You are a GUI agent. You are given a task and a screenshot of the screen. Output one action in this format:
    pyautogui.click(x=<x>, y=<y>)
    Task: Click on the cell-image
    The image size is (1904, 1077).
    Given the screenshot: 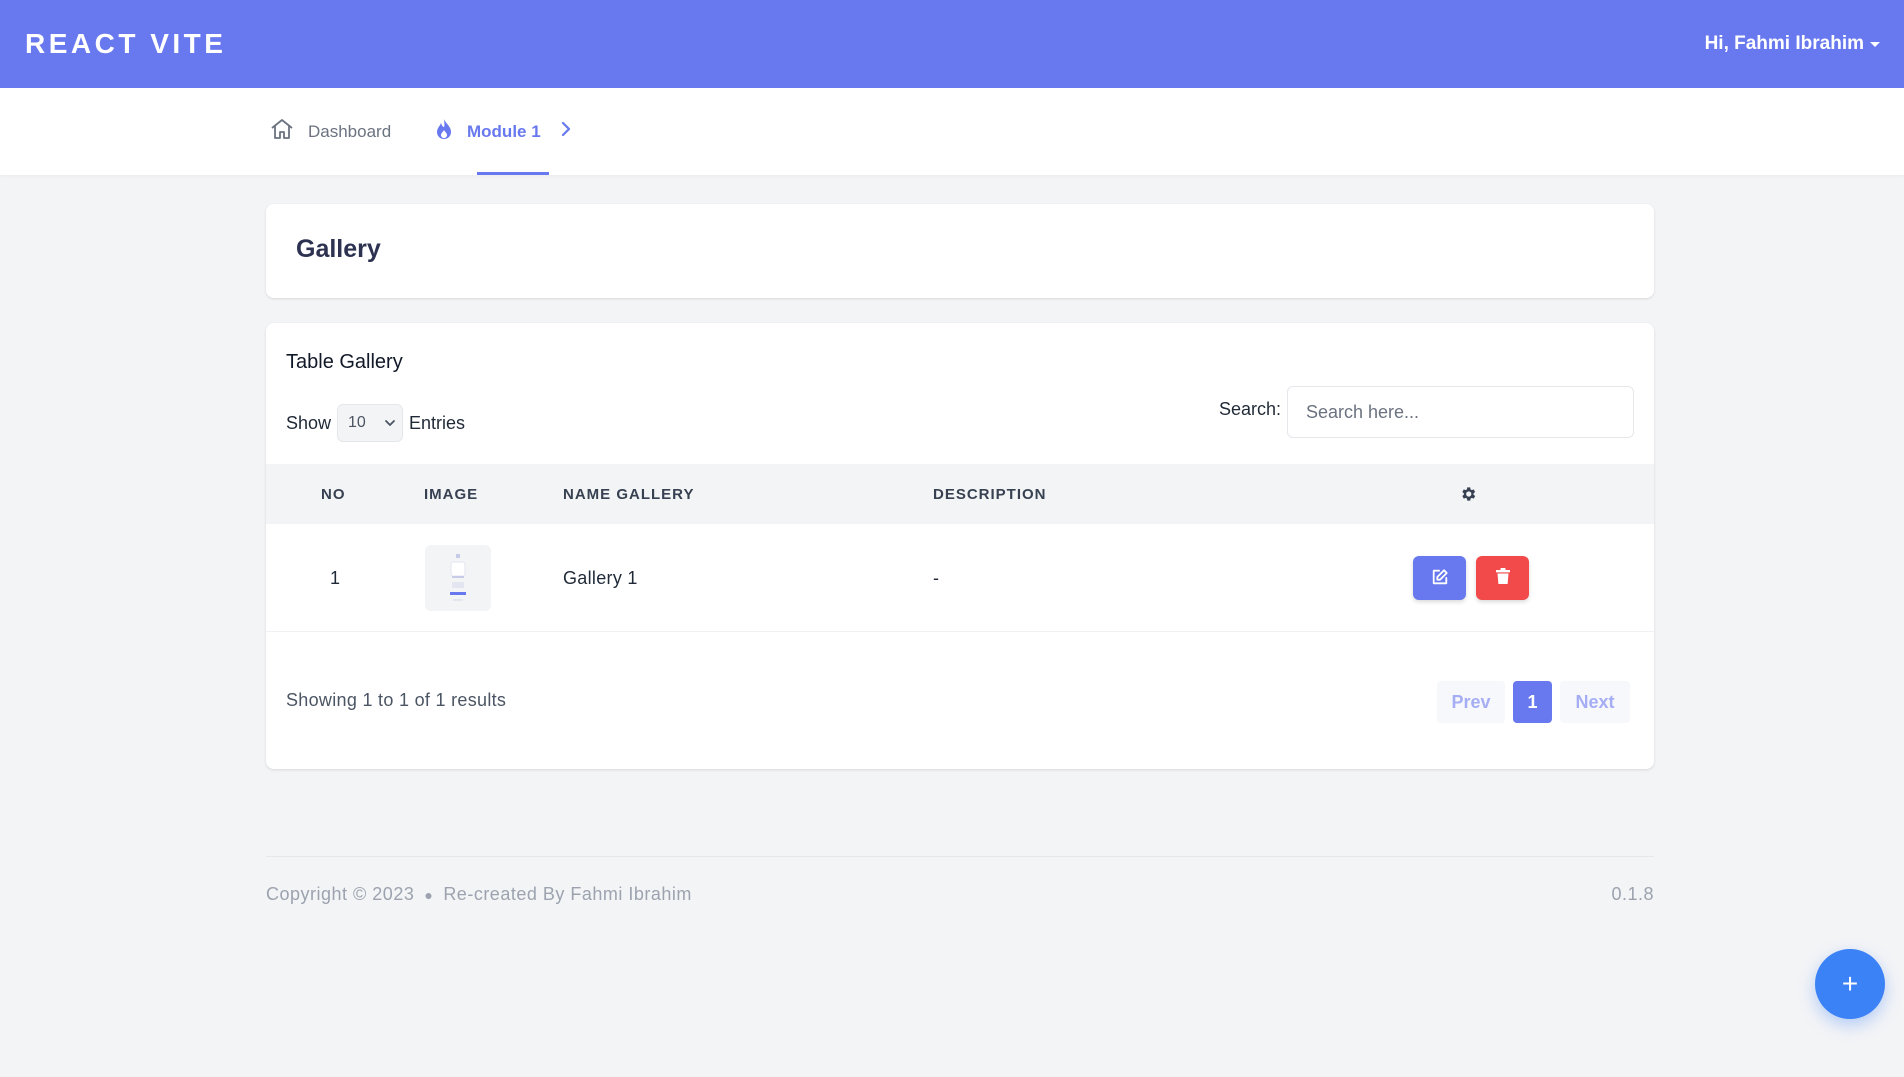 What is the action you would take?
    pyautogui.click(x=458, y=578)
    